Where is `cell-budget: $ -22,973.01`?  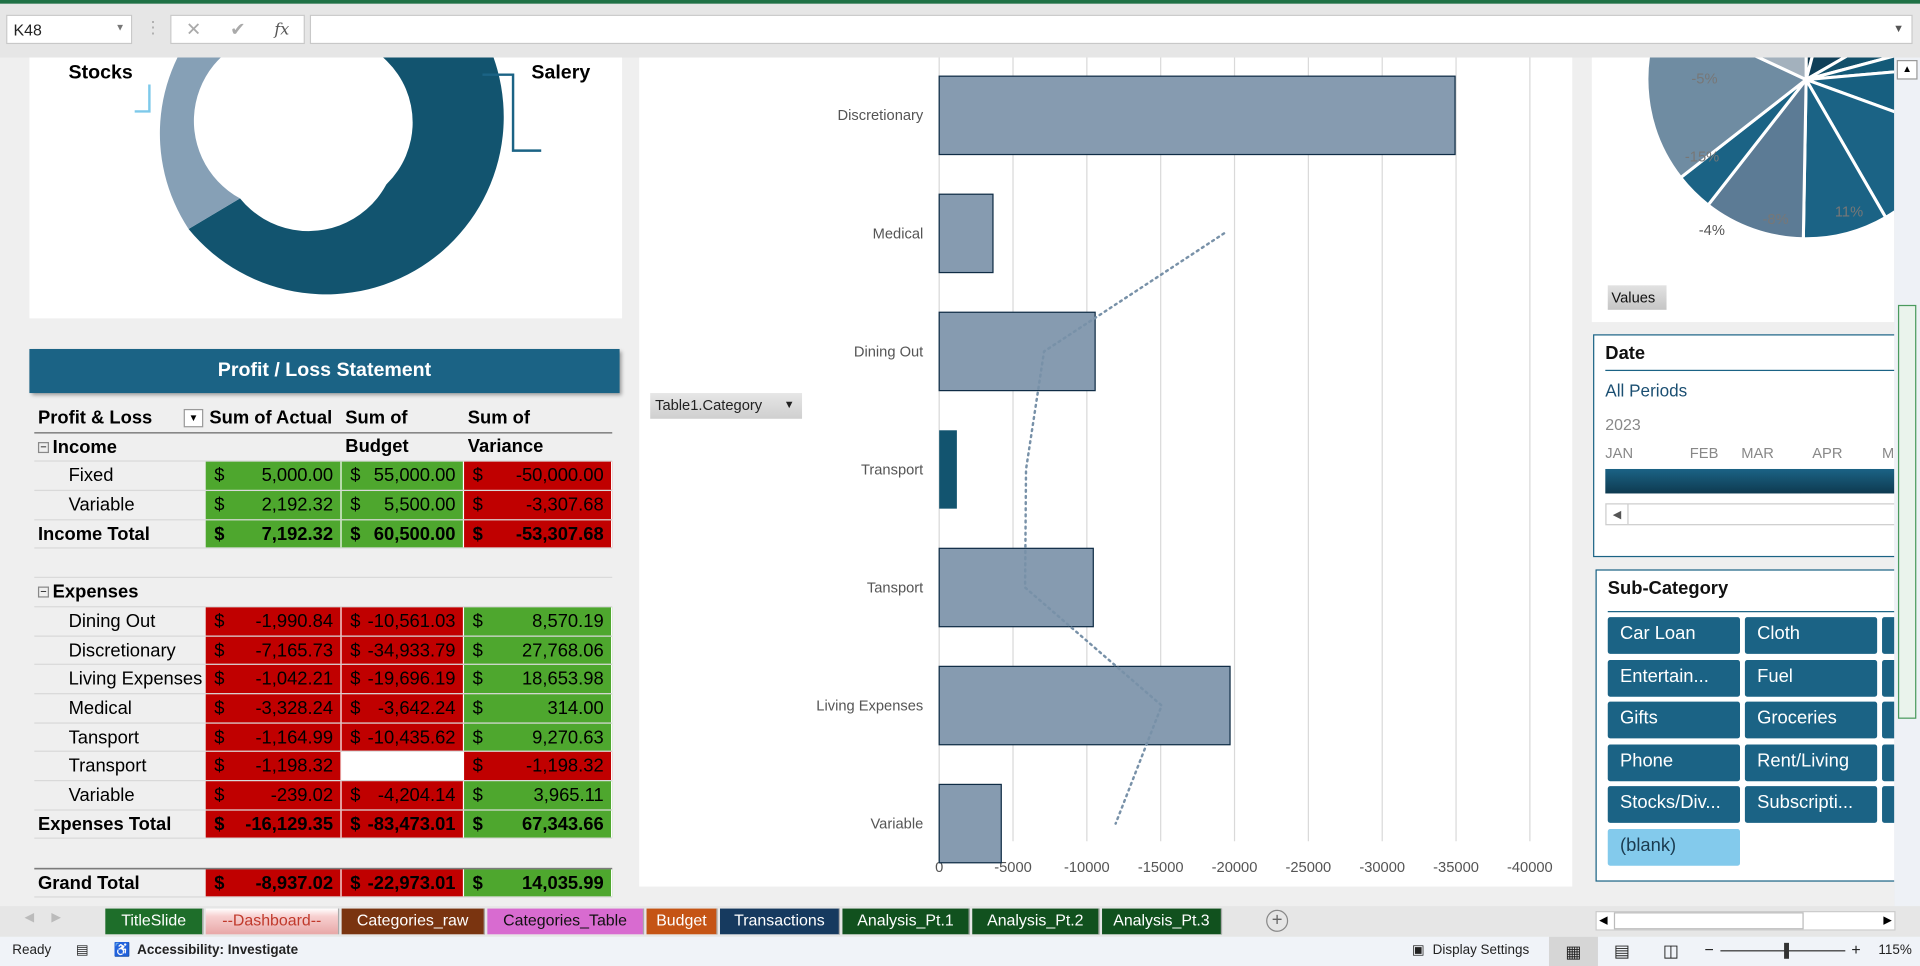 cell-budget: $ -22,973.01 is located at coordinates (403, 883).